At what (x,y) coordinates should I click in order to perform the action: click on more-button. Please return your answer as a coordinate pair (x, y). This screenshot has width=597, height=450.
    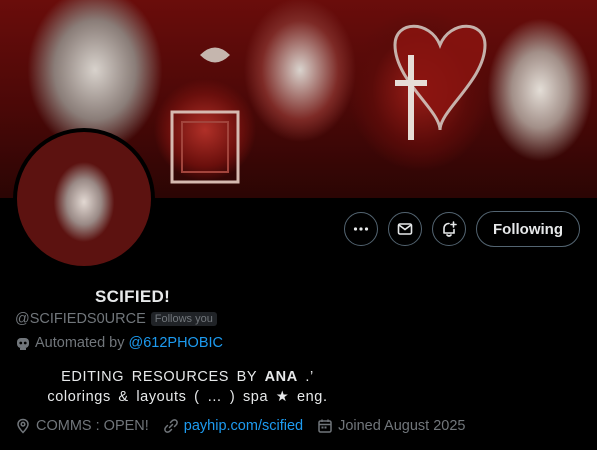
    Looking at the image, I should click on (361, 229).